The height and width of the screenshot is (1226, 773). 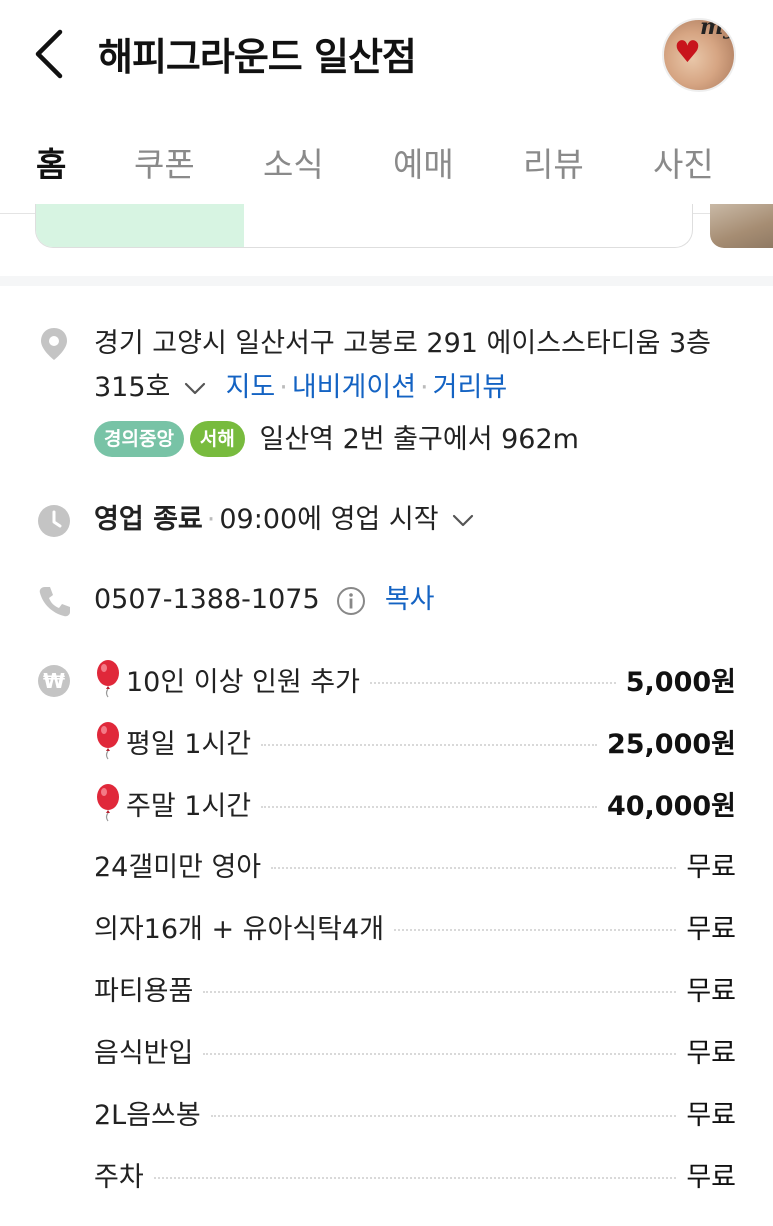 I want to click on price-label: 주말 1시간, so click(x=189, y=806).